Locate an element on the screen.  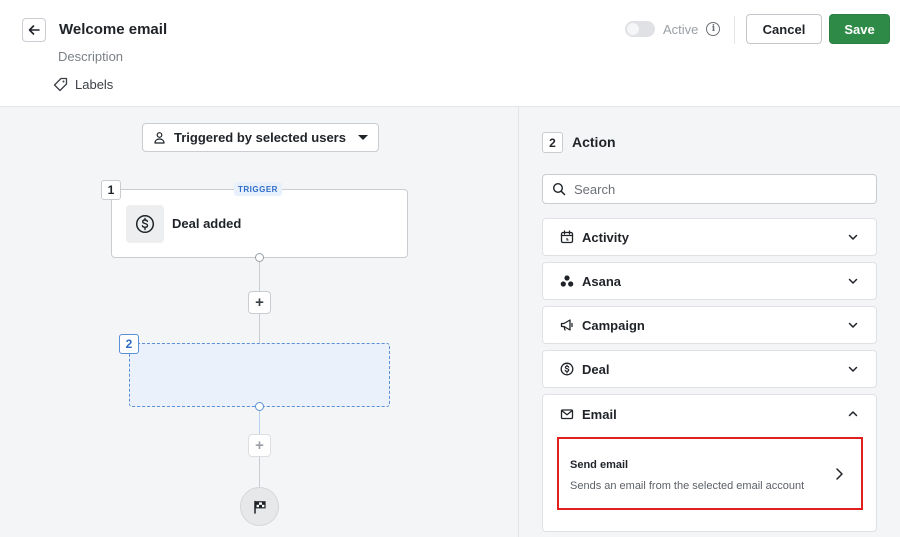
header-divider is located at coordinates (734, 30).